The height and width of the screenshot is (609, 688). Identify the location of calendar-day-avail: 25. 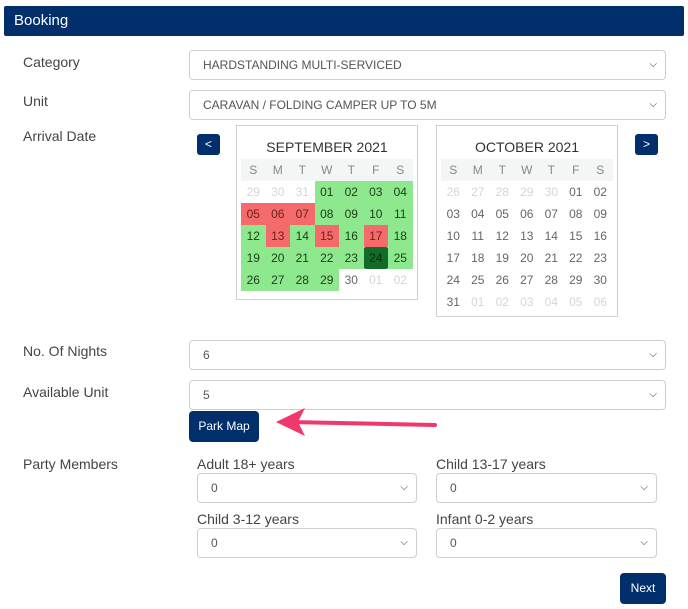
(400, 258).